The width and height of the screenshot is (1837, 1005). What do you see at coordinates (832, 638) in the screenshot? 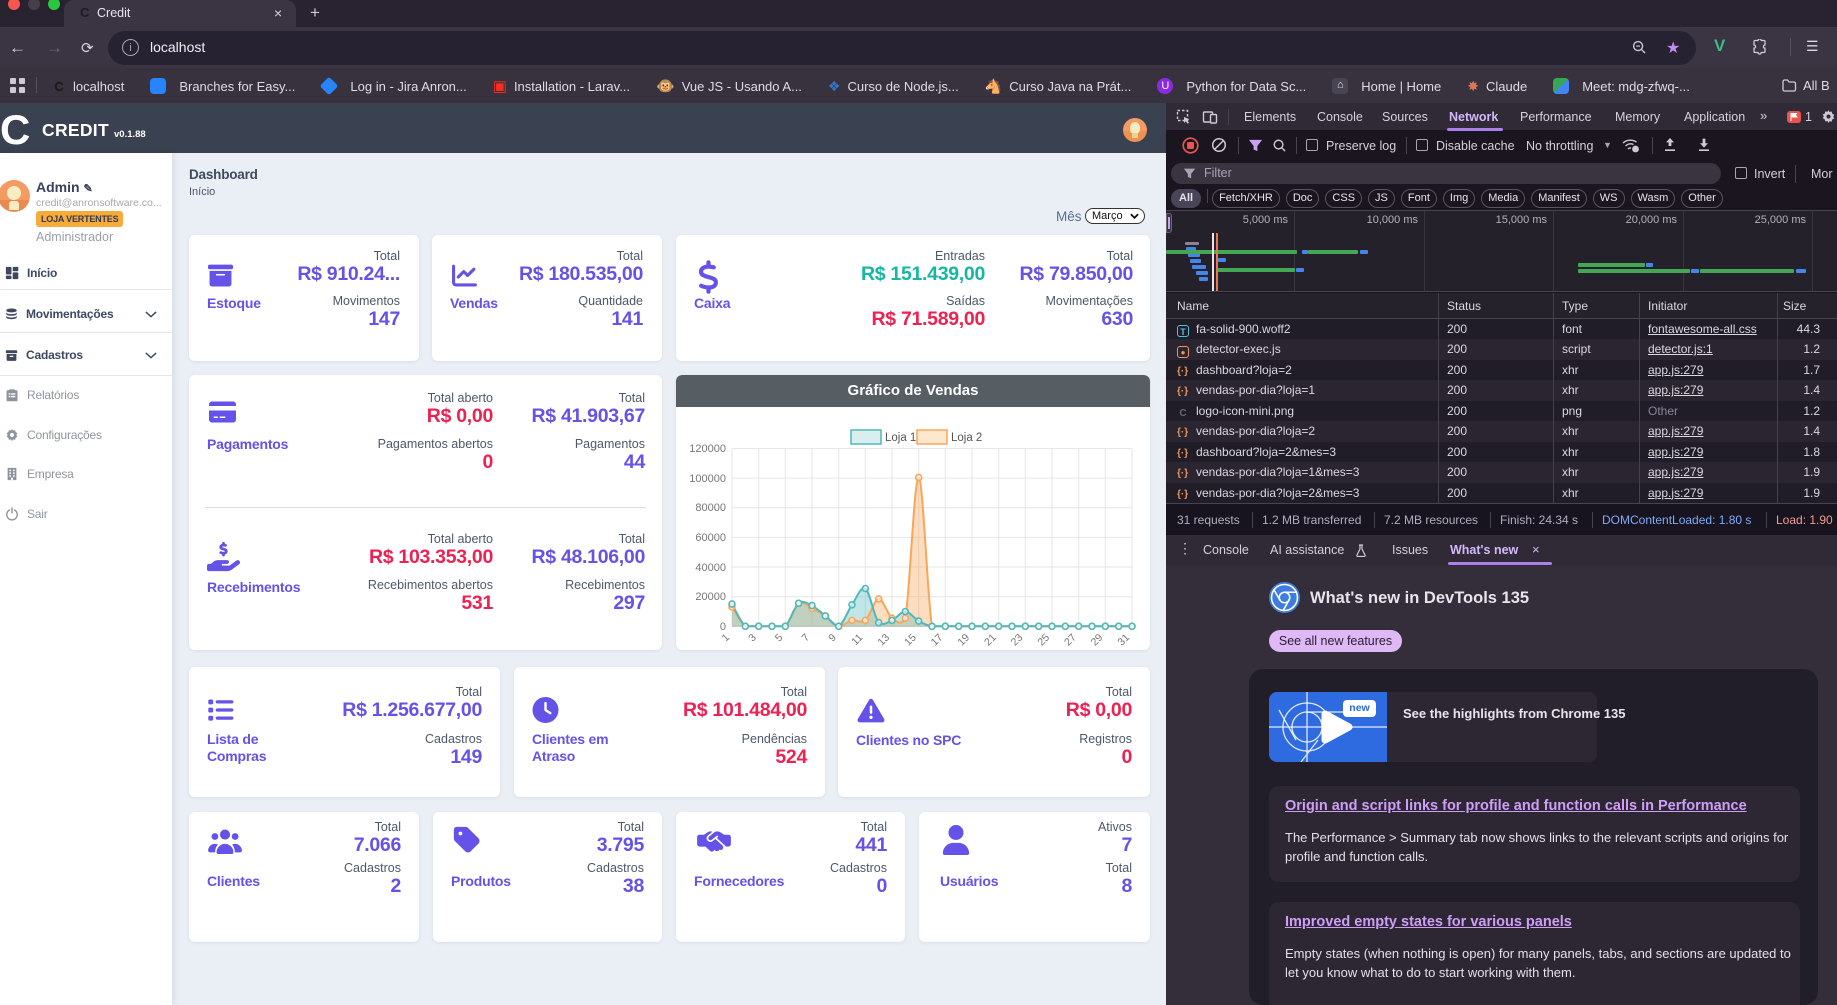
I see `svg-text: 9` at bounding box center [832, 638].